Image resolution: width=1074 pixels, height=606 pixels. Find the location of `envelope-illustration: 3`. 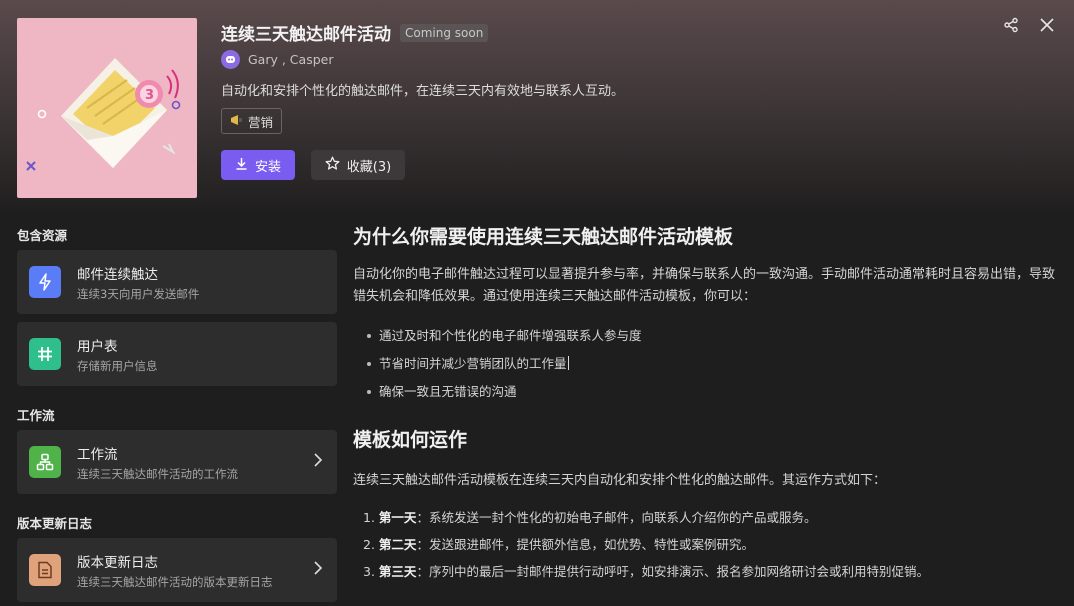

envelope-illustration: 3 is located at coordinates (103, 114).